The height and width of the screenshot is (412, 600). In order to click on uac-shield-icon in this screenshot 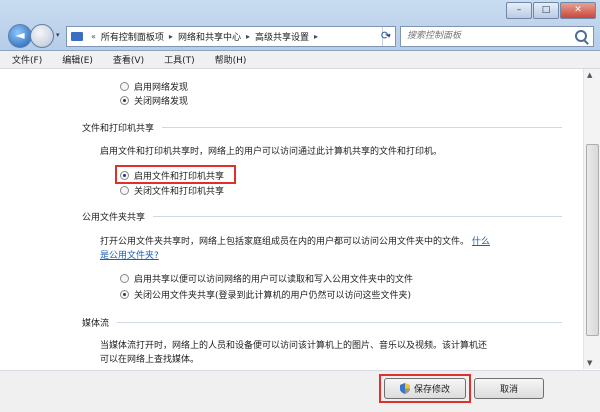, I will do `click(404, 388)`.